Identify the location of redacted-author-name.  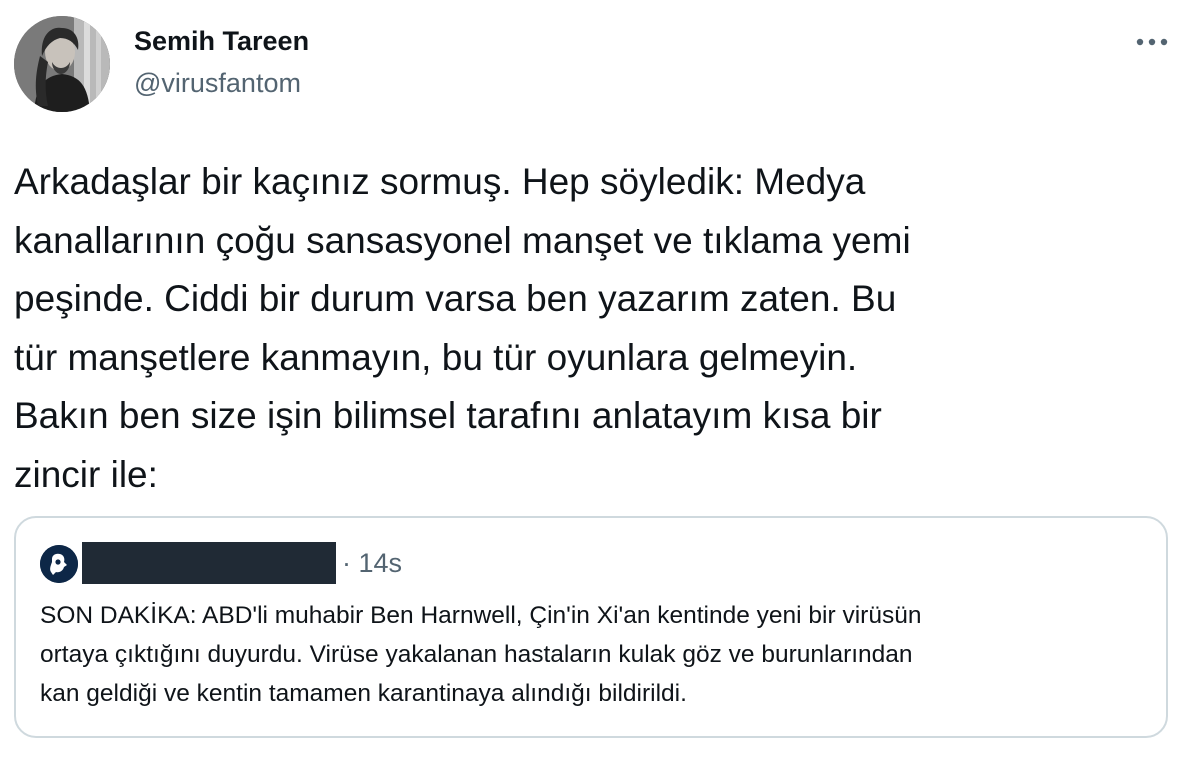
(209, 563).